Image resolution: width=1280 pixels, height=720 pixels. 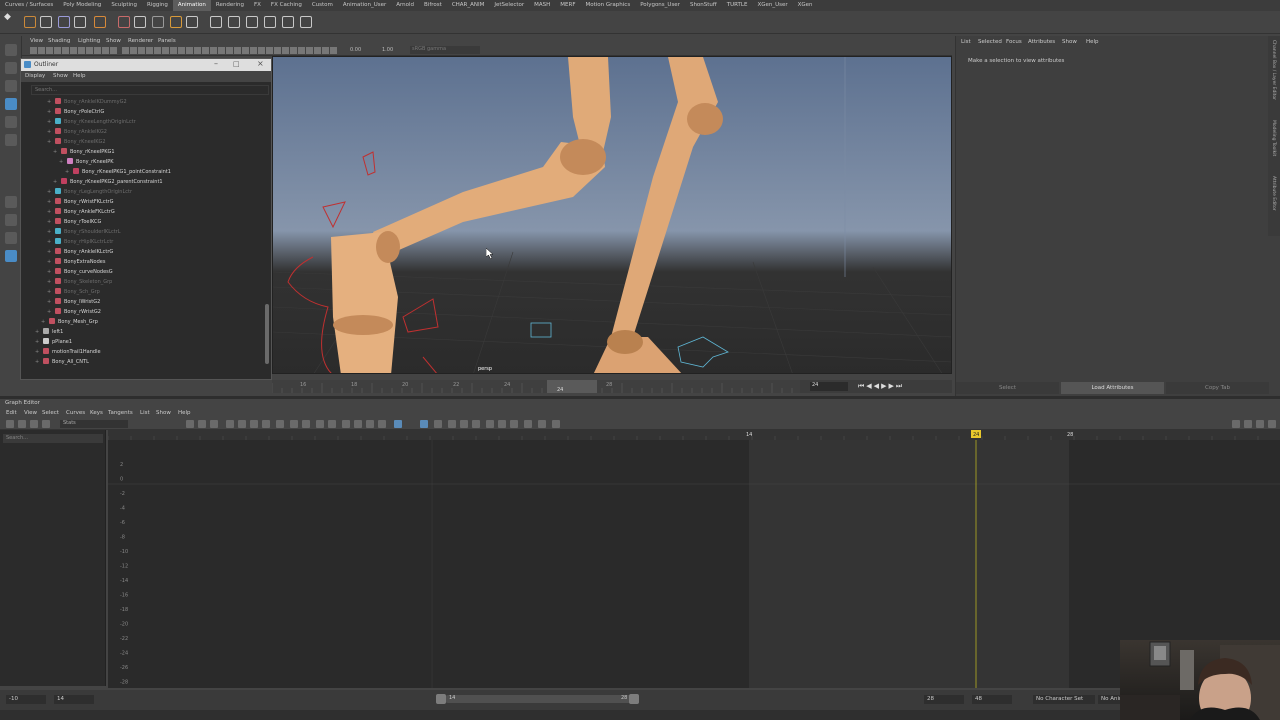 I want to click on exposure-field: 0.00, so click(x=355, y=50).